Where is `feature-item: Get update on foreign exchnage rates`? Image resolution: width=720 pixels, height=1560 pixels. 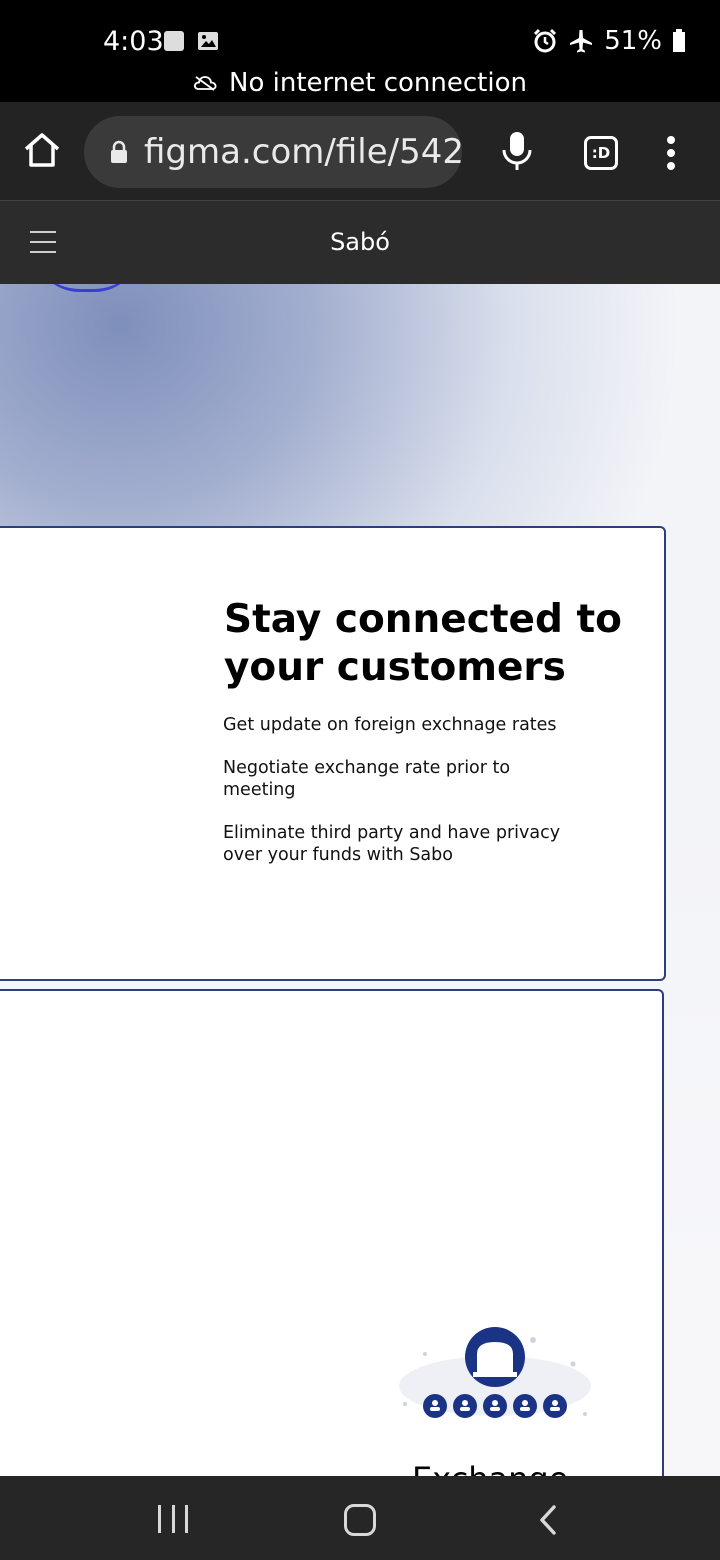 feature-item: Get update on foreign exchnage rates is located at coordinates (390, 725).